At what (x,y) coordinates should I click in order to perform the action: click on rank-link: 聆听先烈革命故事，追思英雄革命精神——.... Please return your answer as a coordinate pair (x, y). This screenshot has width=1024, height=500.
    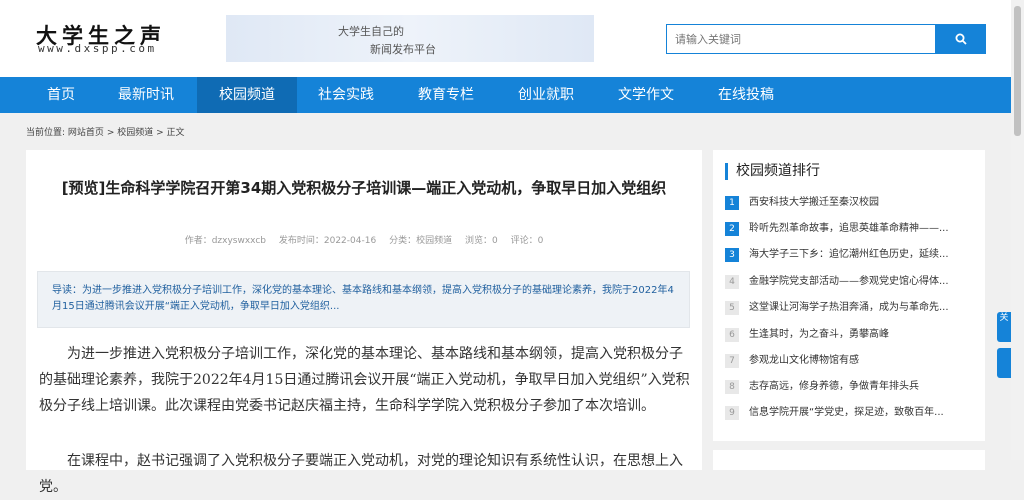
    Looking at the image, I should click on (863, 229).